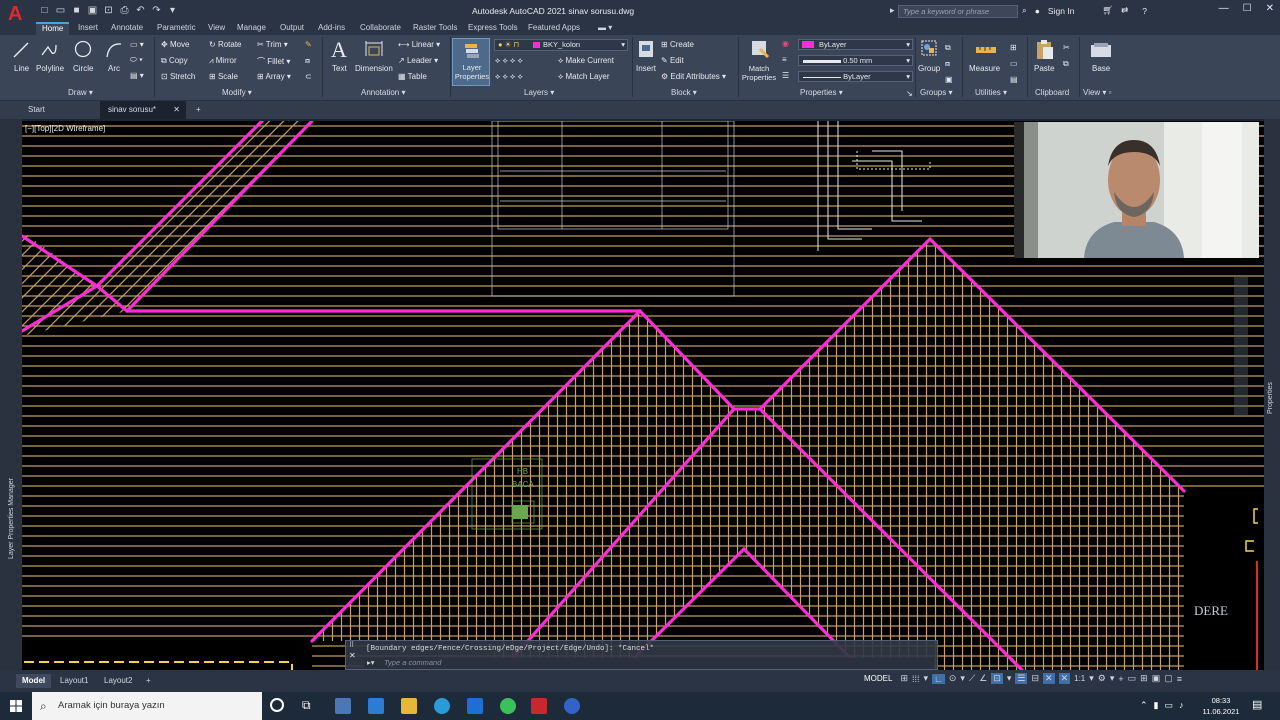  What do you see at coordinates (554, 28) in the screenshot?
I see `tab-featured-apps: Featured Apps` at bounding box center [554, 28].